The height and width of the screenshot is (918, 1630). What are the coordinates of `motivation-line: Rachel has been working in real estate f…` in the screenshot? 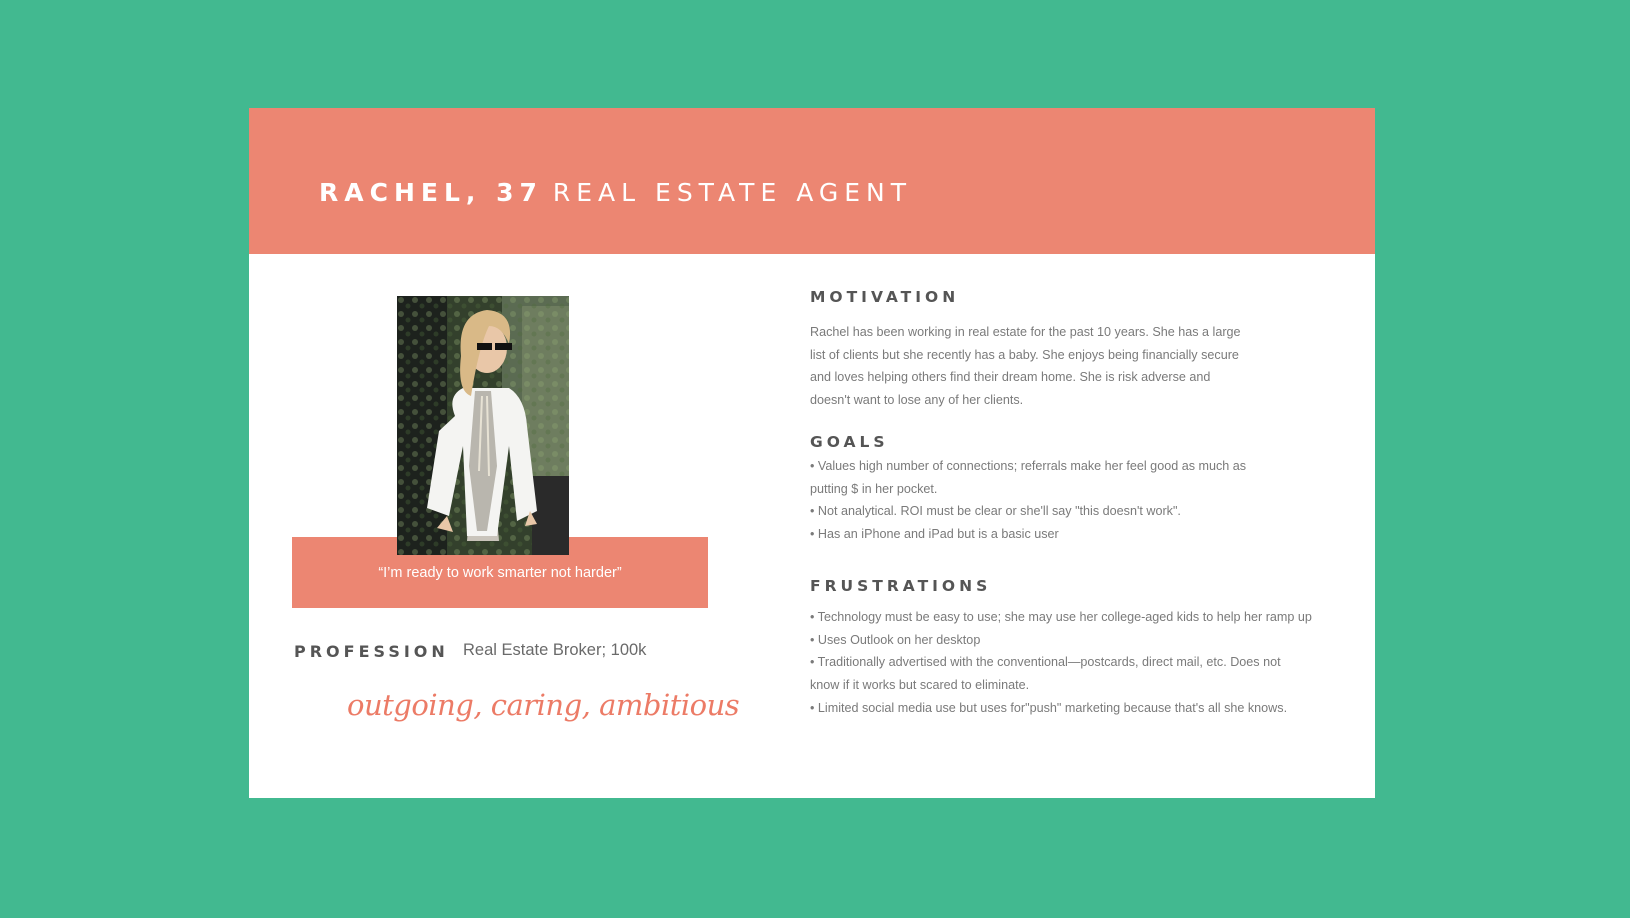 It's located at (1025, 332).